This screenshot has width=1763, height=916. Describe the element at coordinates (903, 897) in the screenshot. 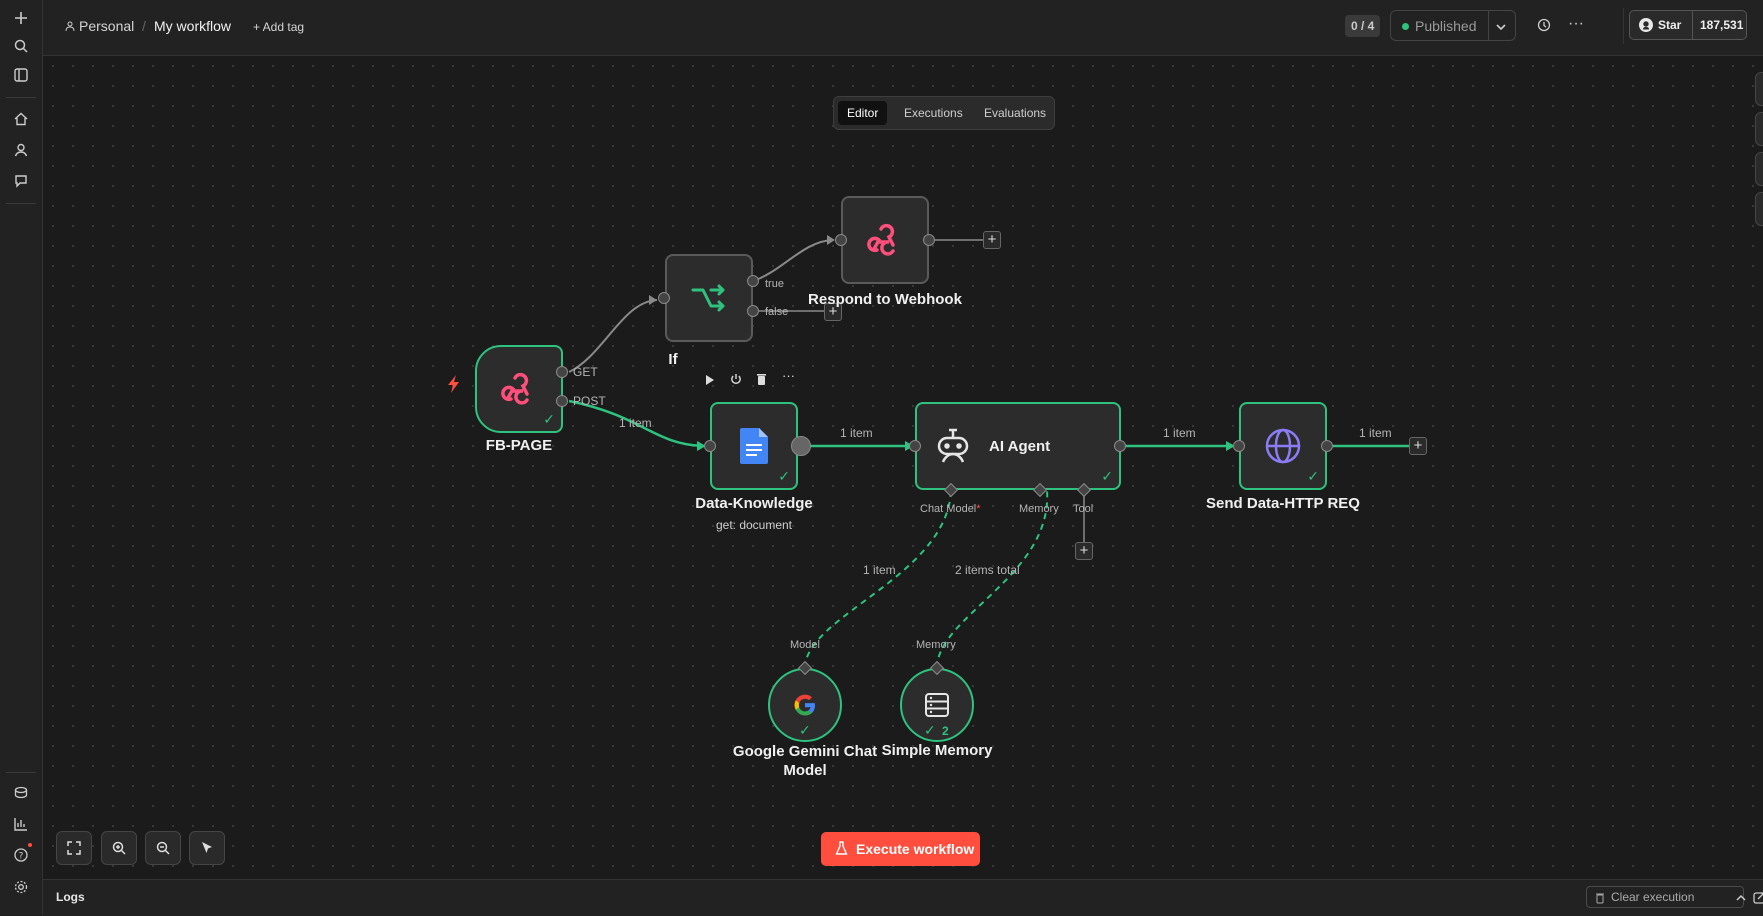

I see `logs-bar: Logs Clear execution` at that location.